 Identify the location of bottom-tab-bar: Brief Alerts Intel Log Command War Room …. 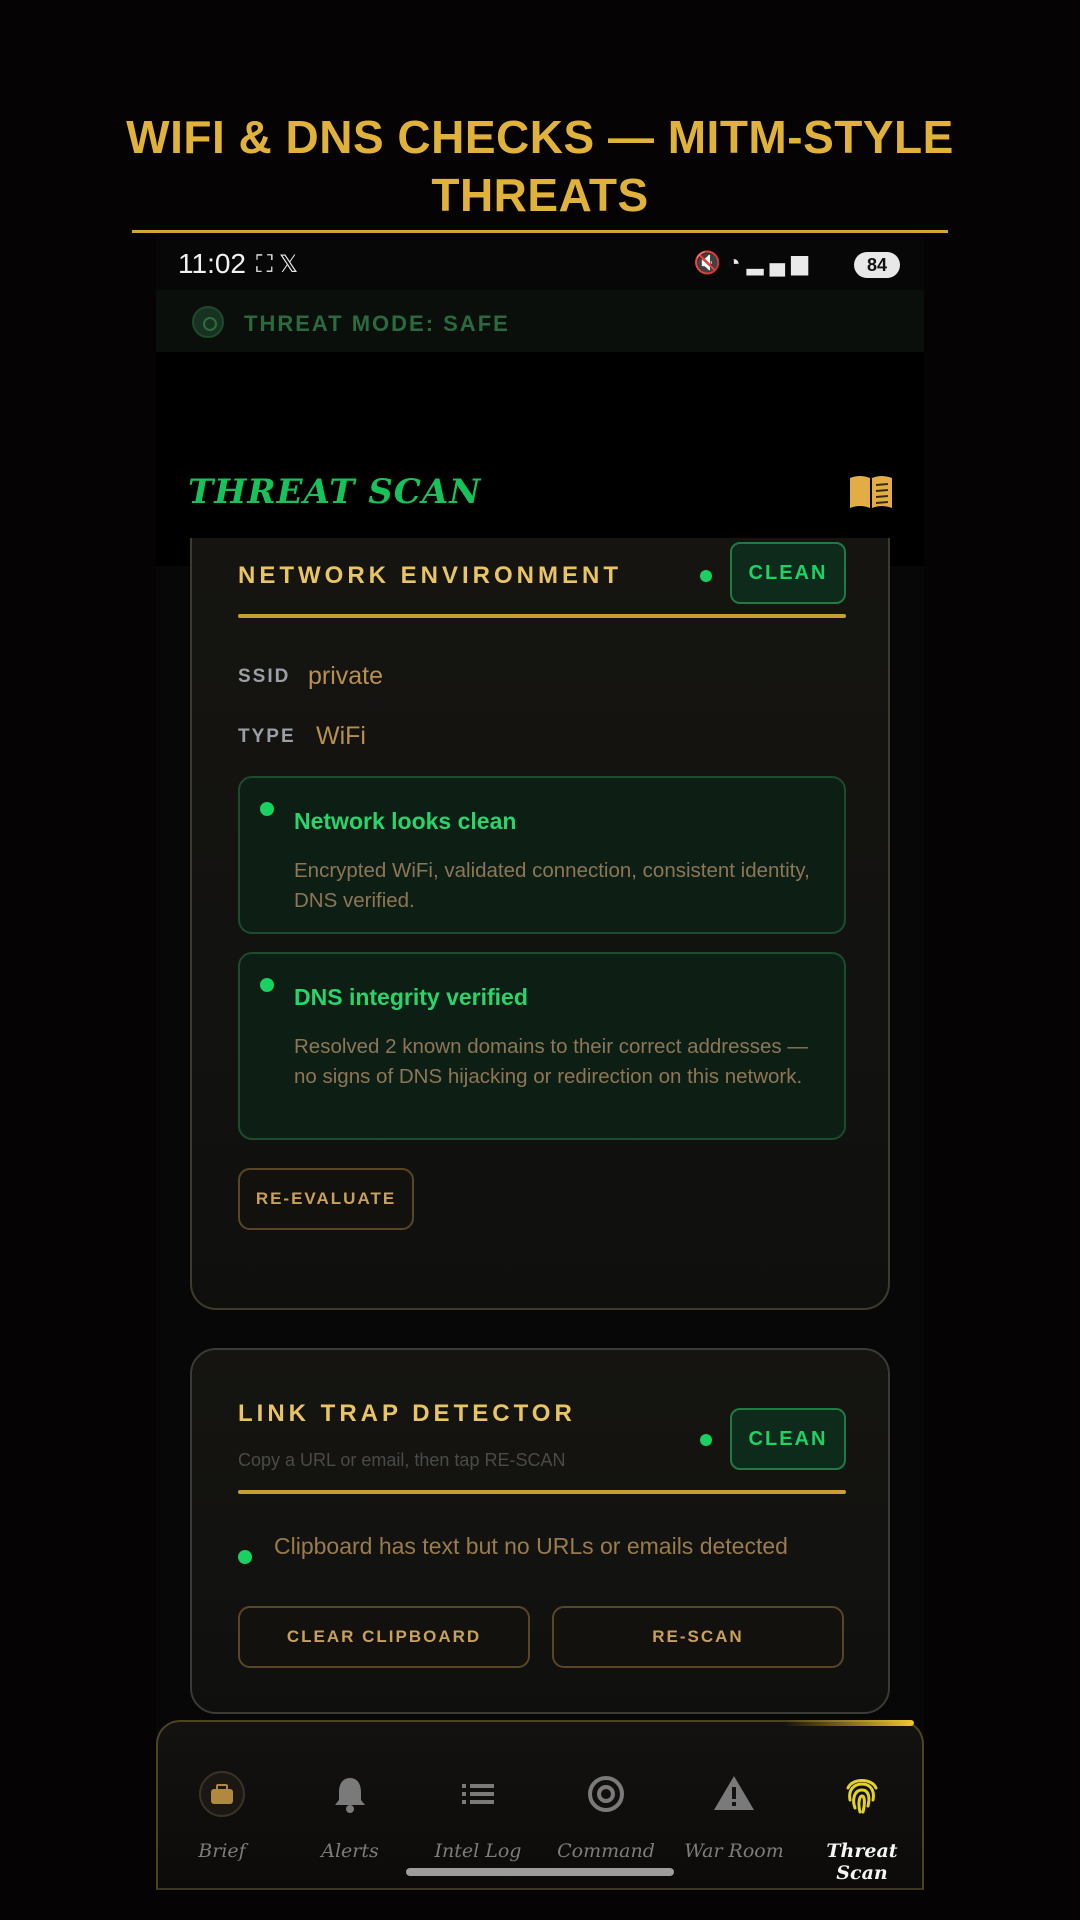
(540, 1805).